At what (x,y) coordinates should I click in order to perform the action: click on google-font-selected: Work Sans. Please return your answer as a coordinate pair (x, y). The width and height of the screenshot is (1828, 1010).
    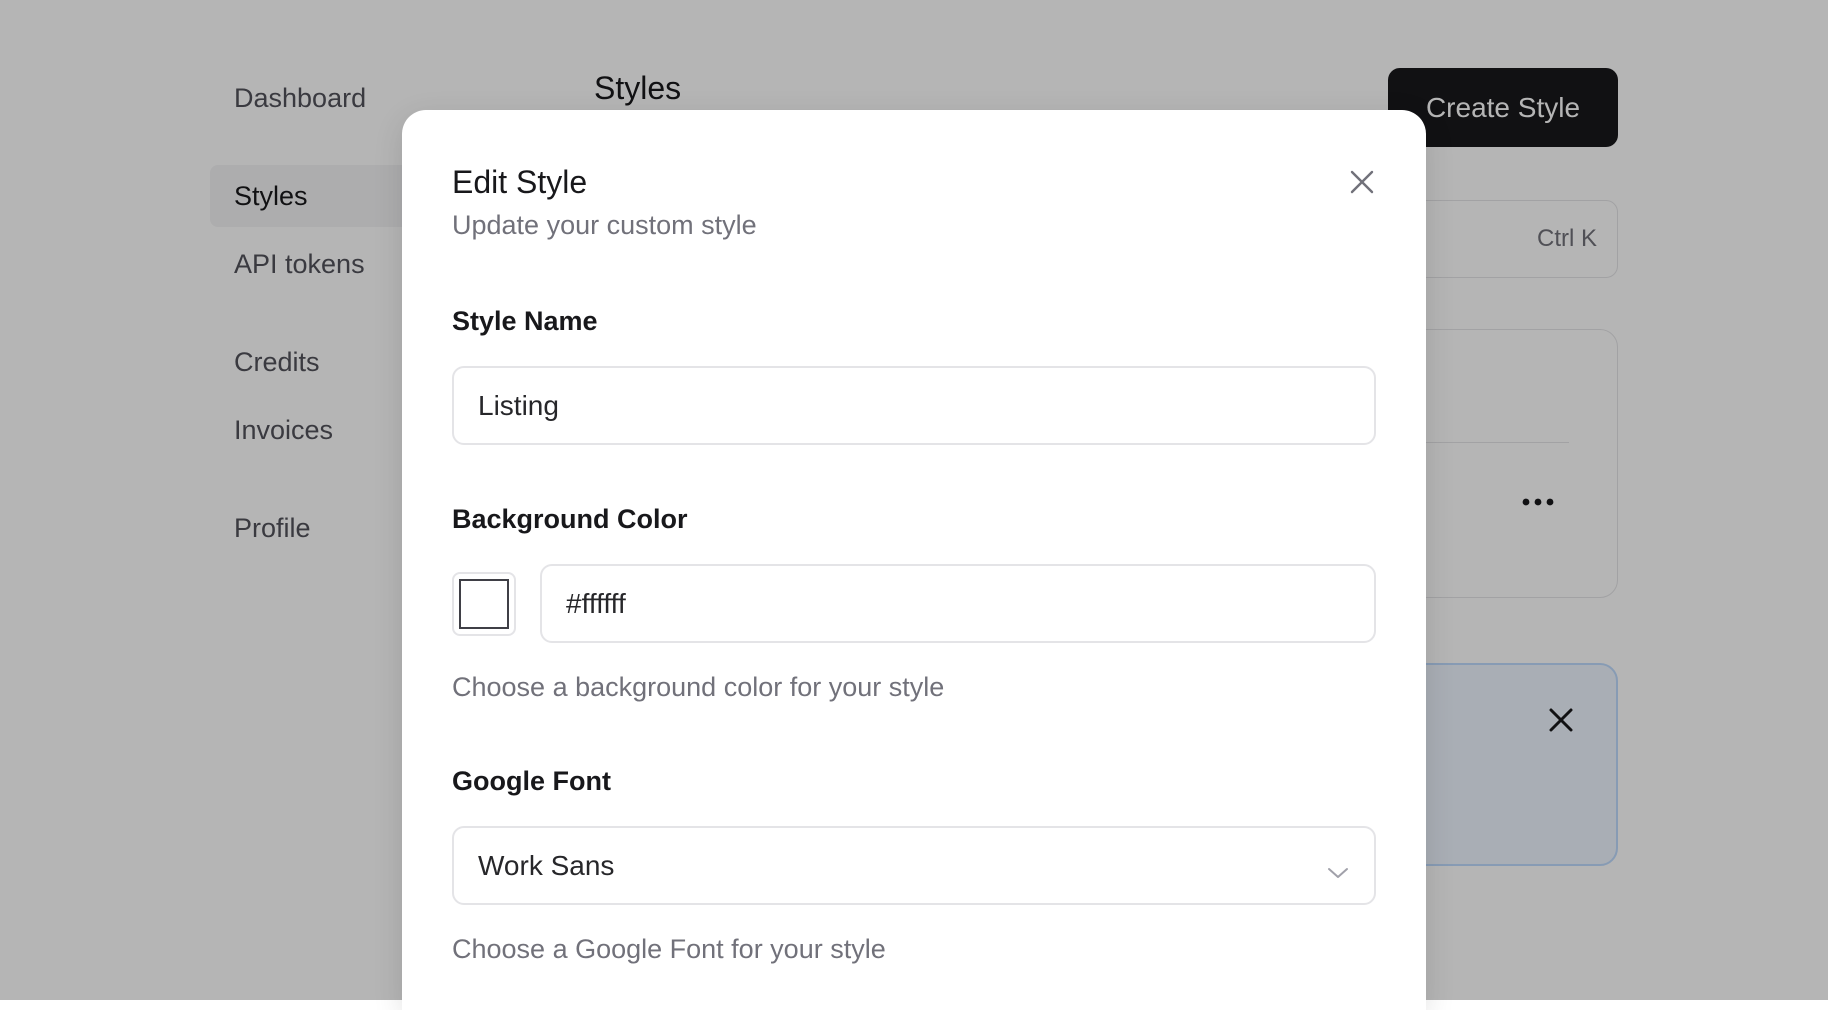
    Looking at the image, I should click on (546, 865).